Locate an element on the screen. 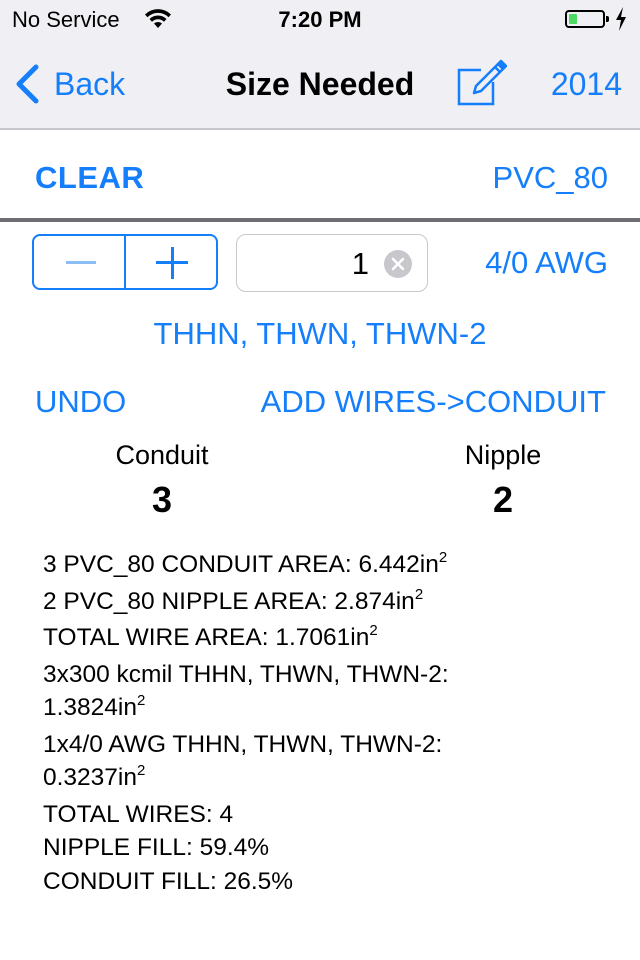  result-line: 1x4/0 AWG THHN, THWN, THWN-2: is located at coordinates (333, 745).